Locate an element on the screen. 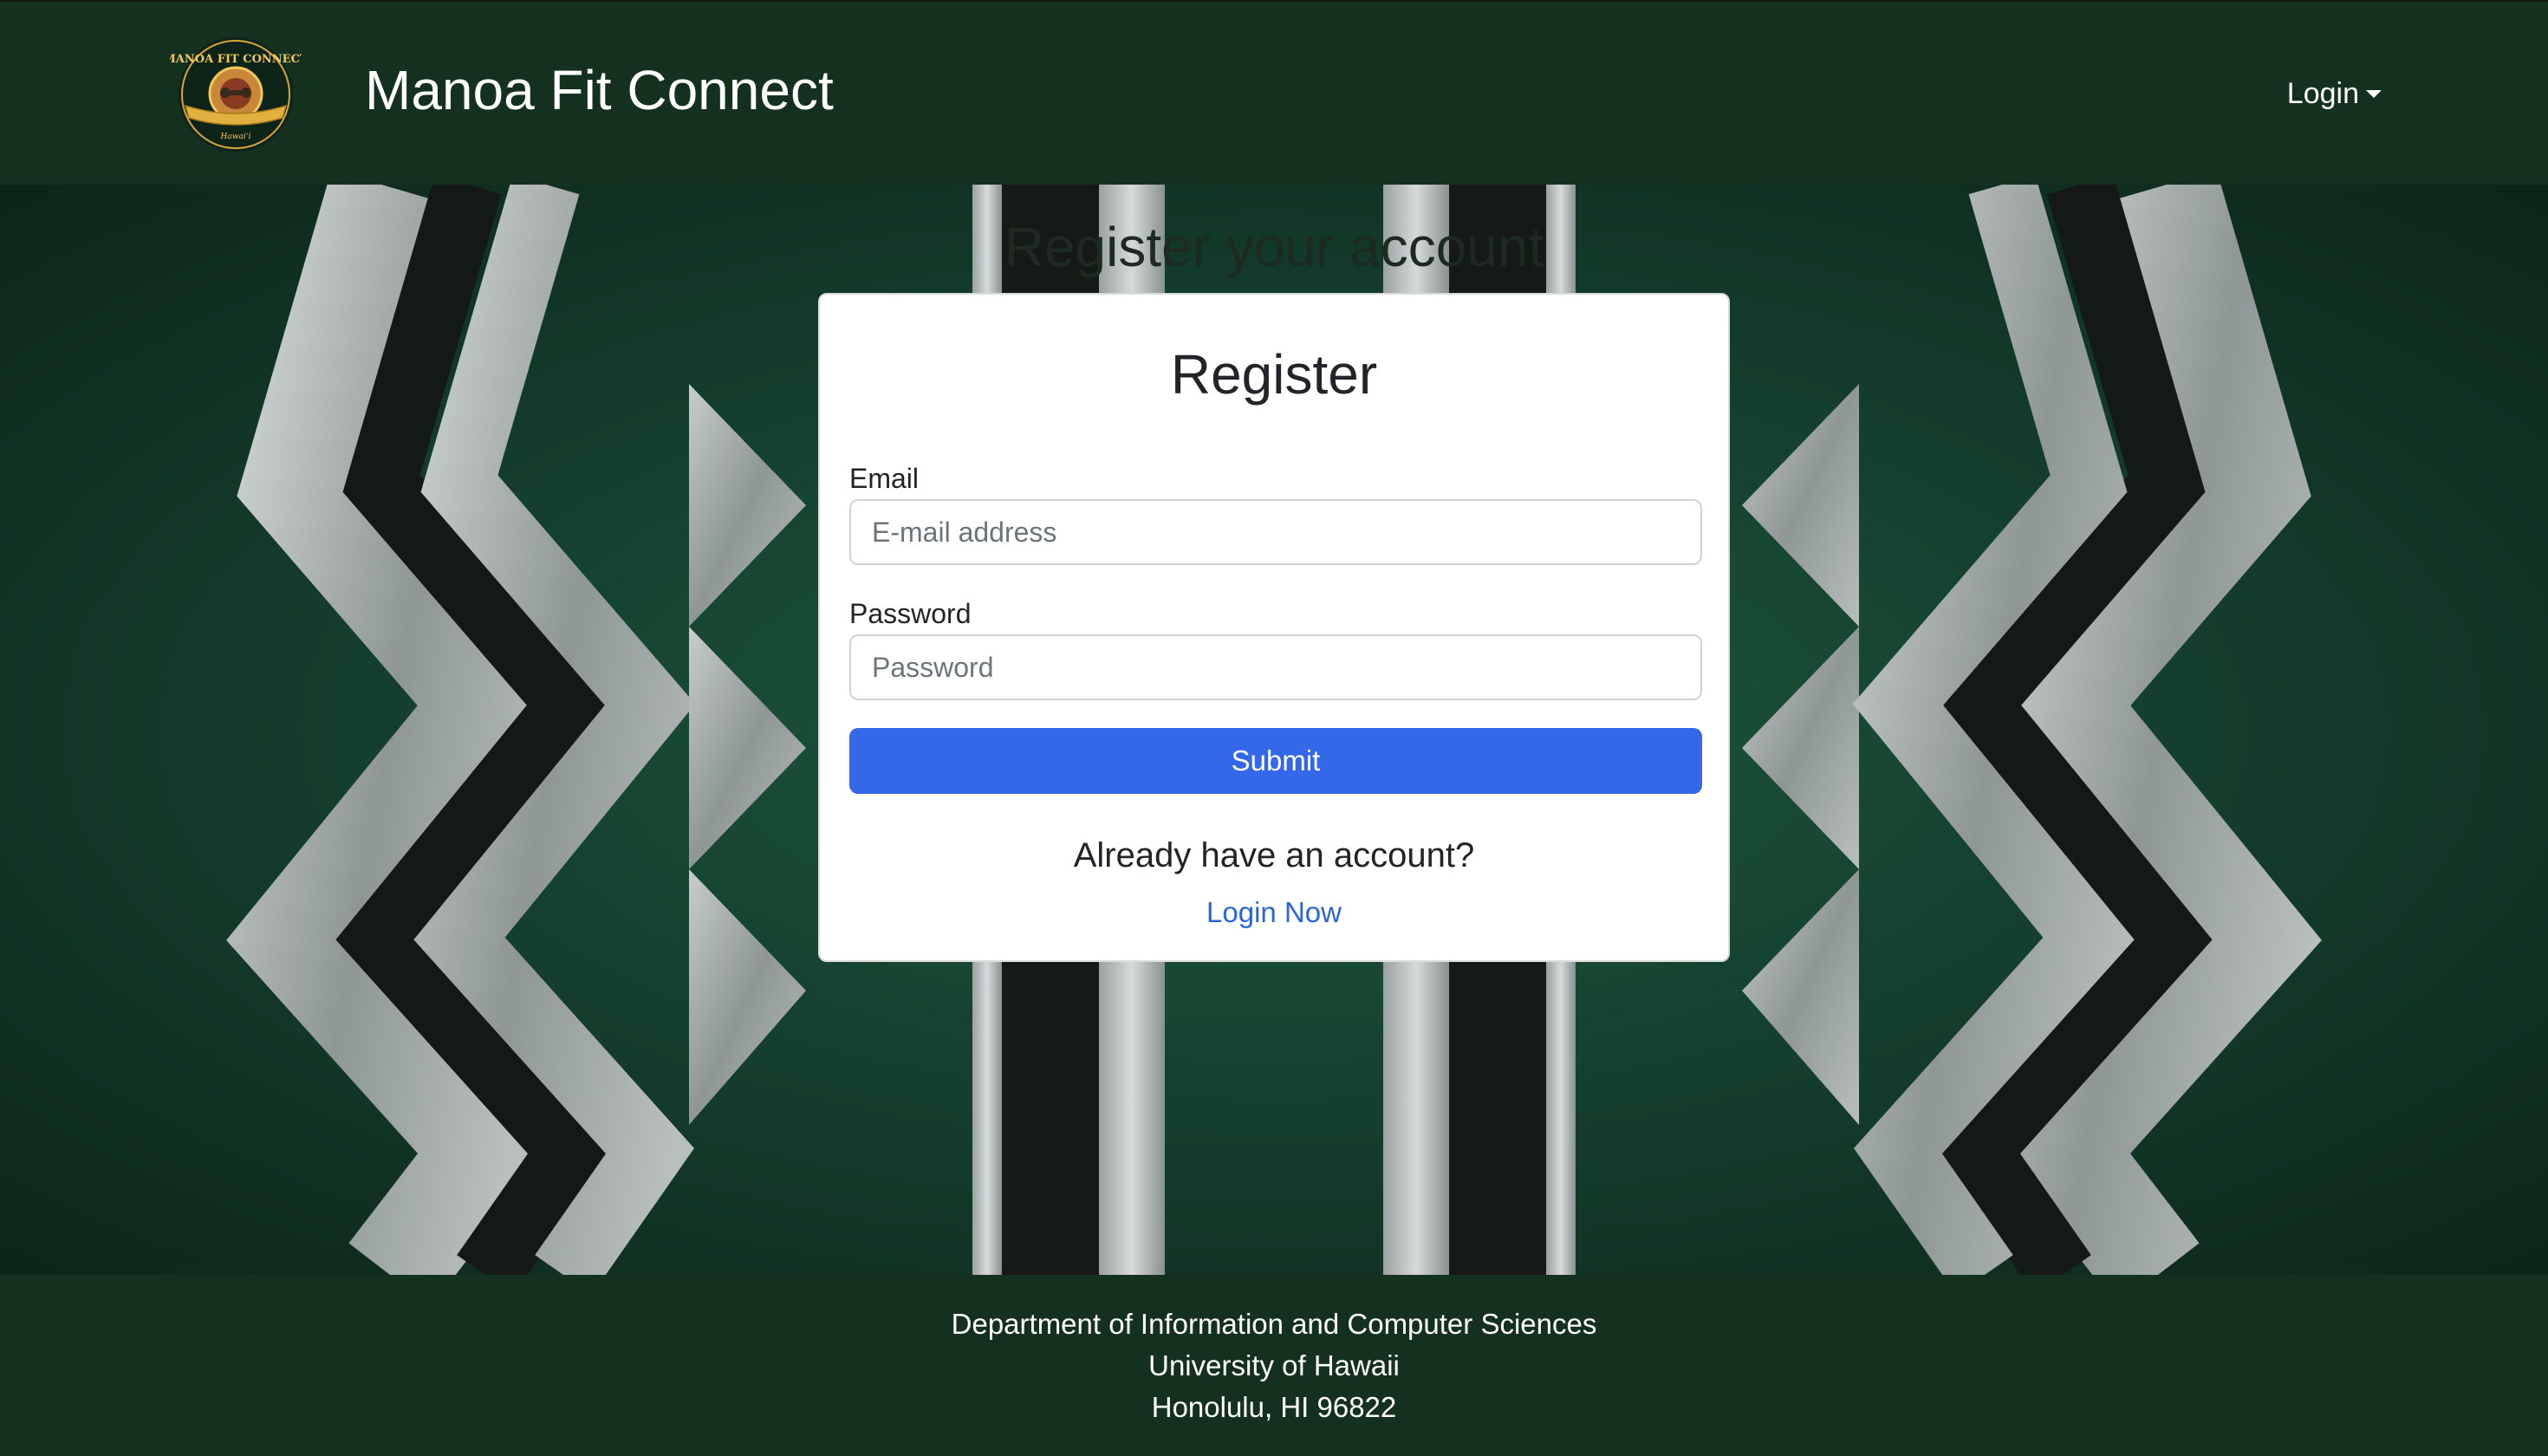  email-label: Email is located at coordinates (884, 478).